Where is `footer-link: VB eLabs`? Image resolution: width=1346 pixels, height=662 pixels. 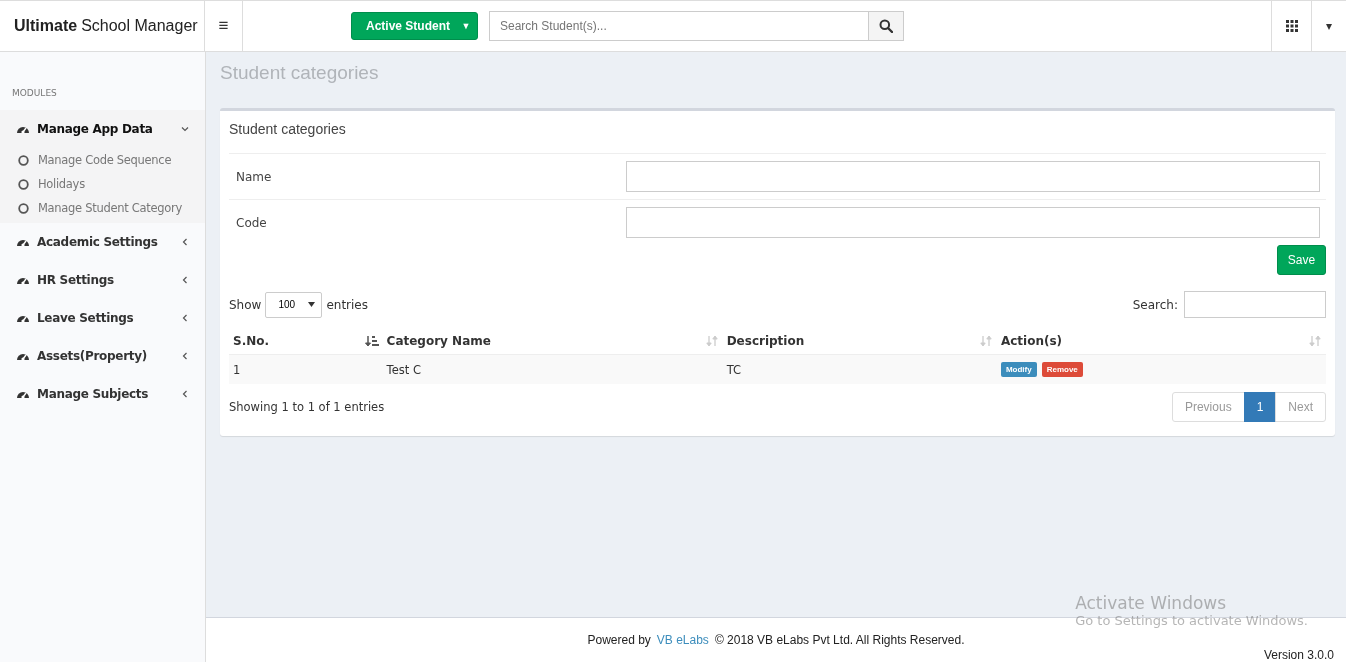
footer-link: VB eLabs is located at coordinates (682, 640).